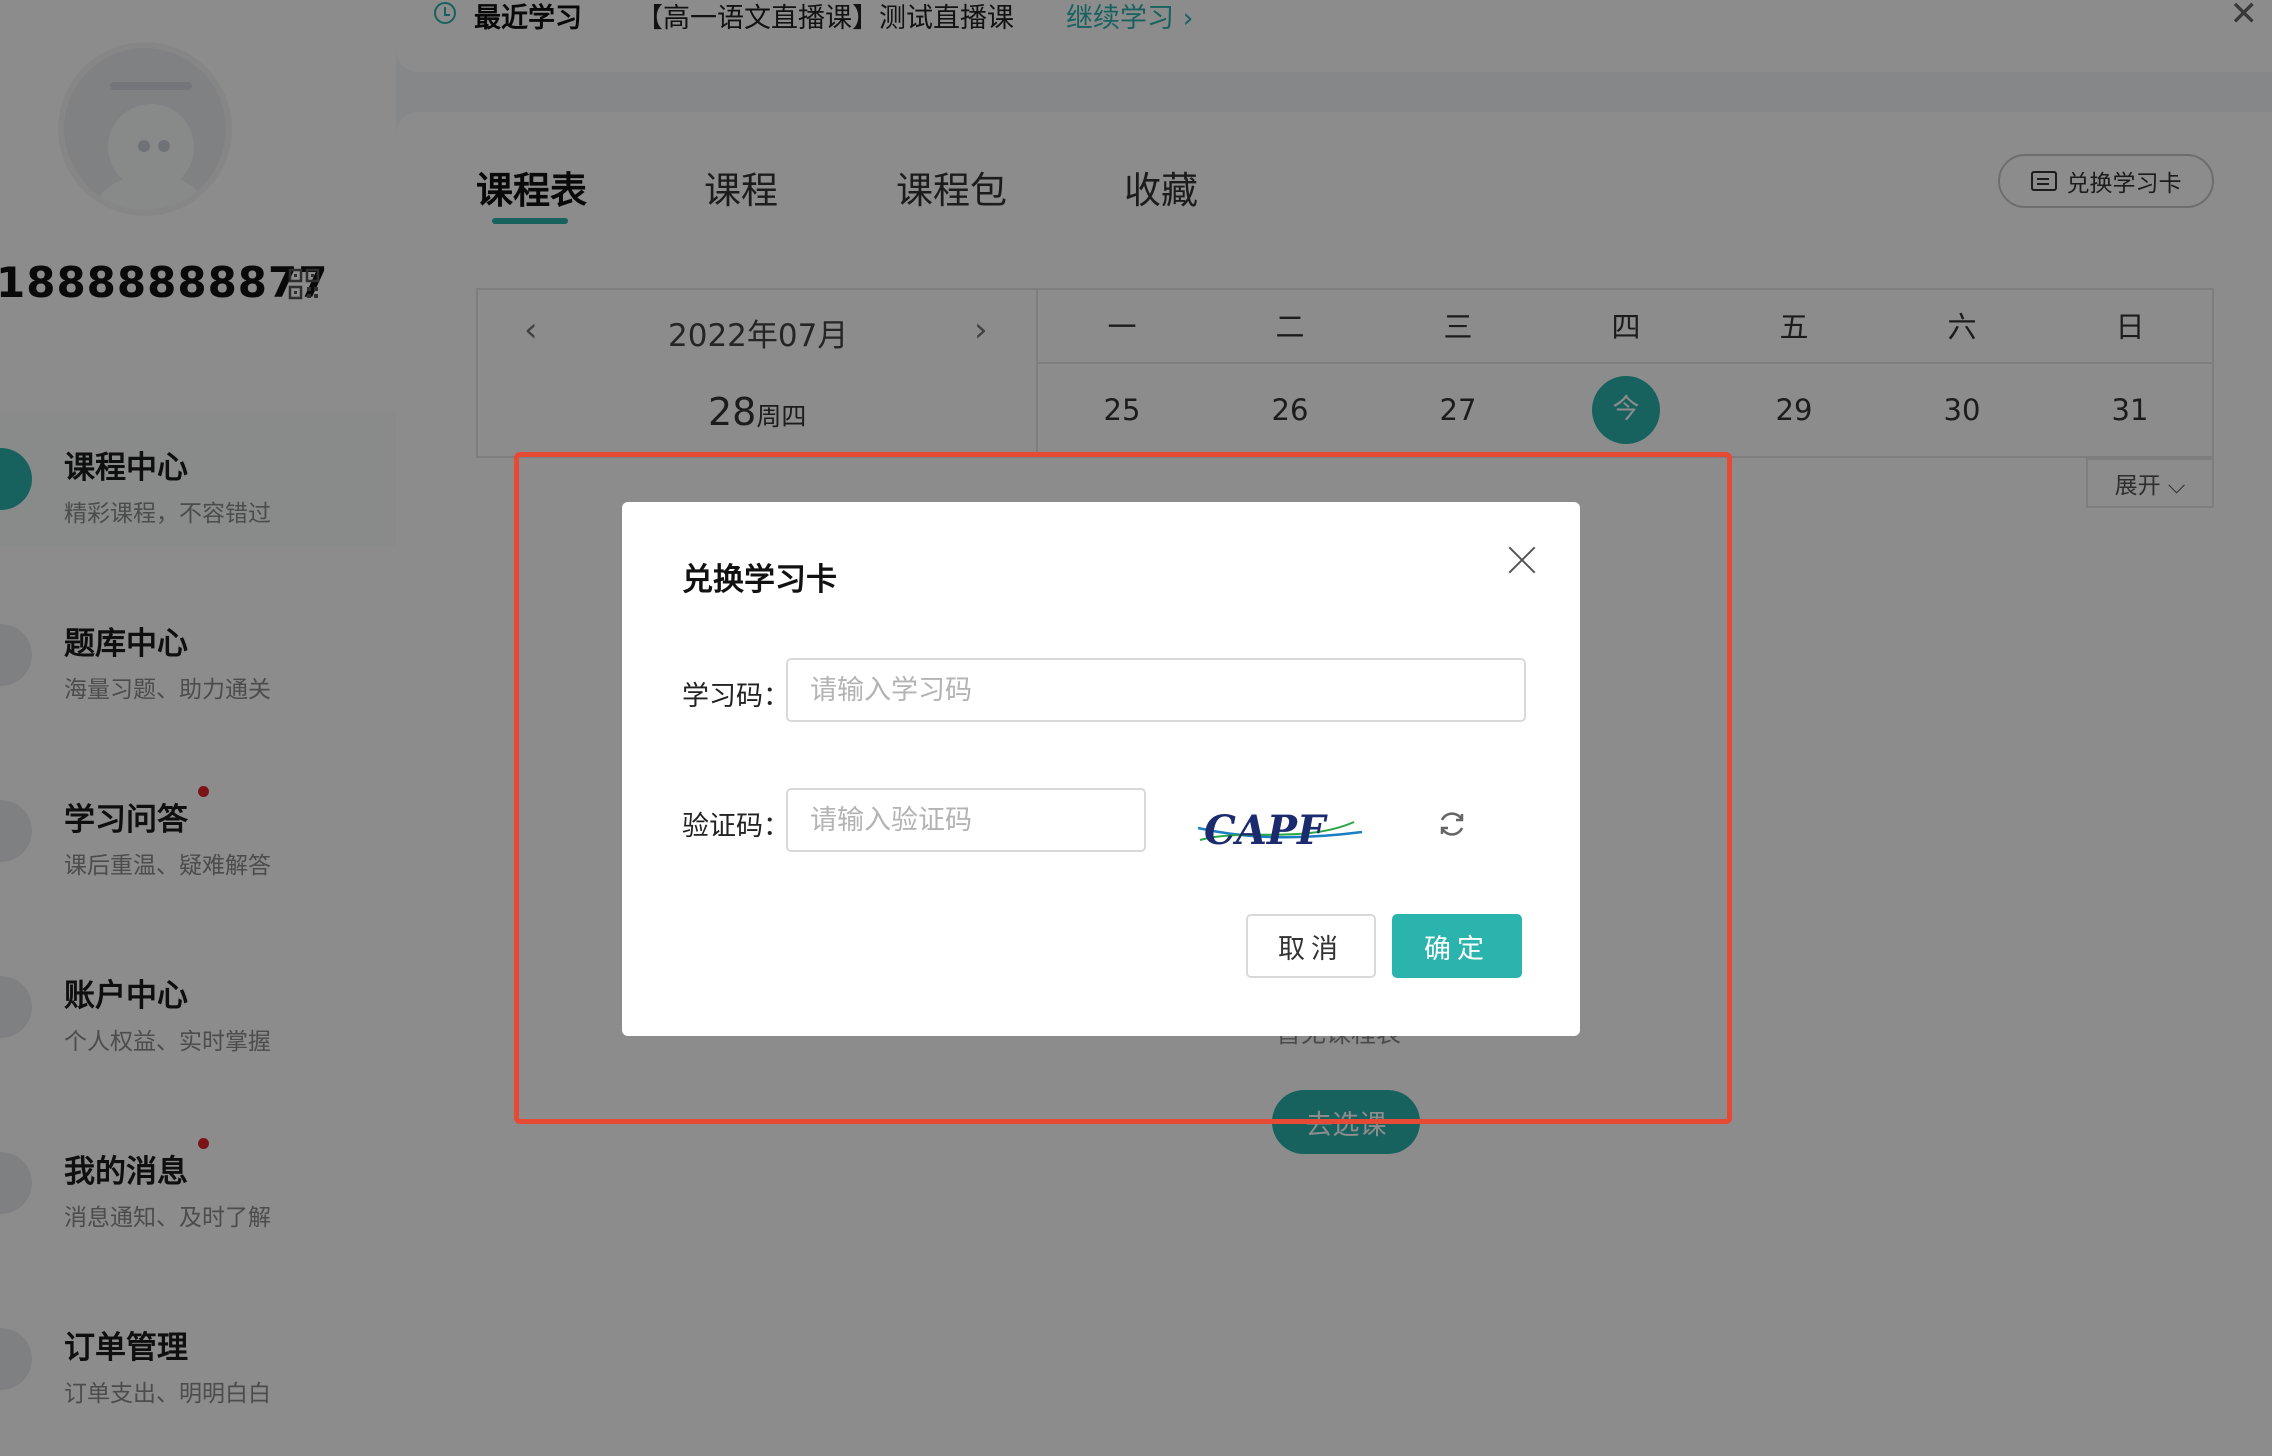 The image size is (2272, 1456). I want to click on close-icon, so click(1522, 560).